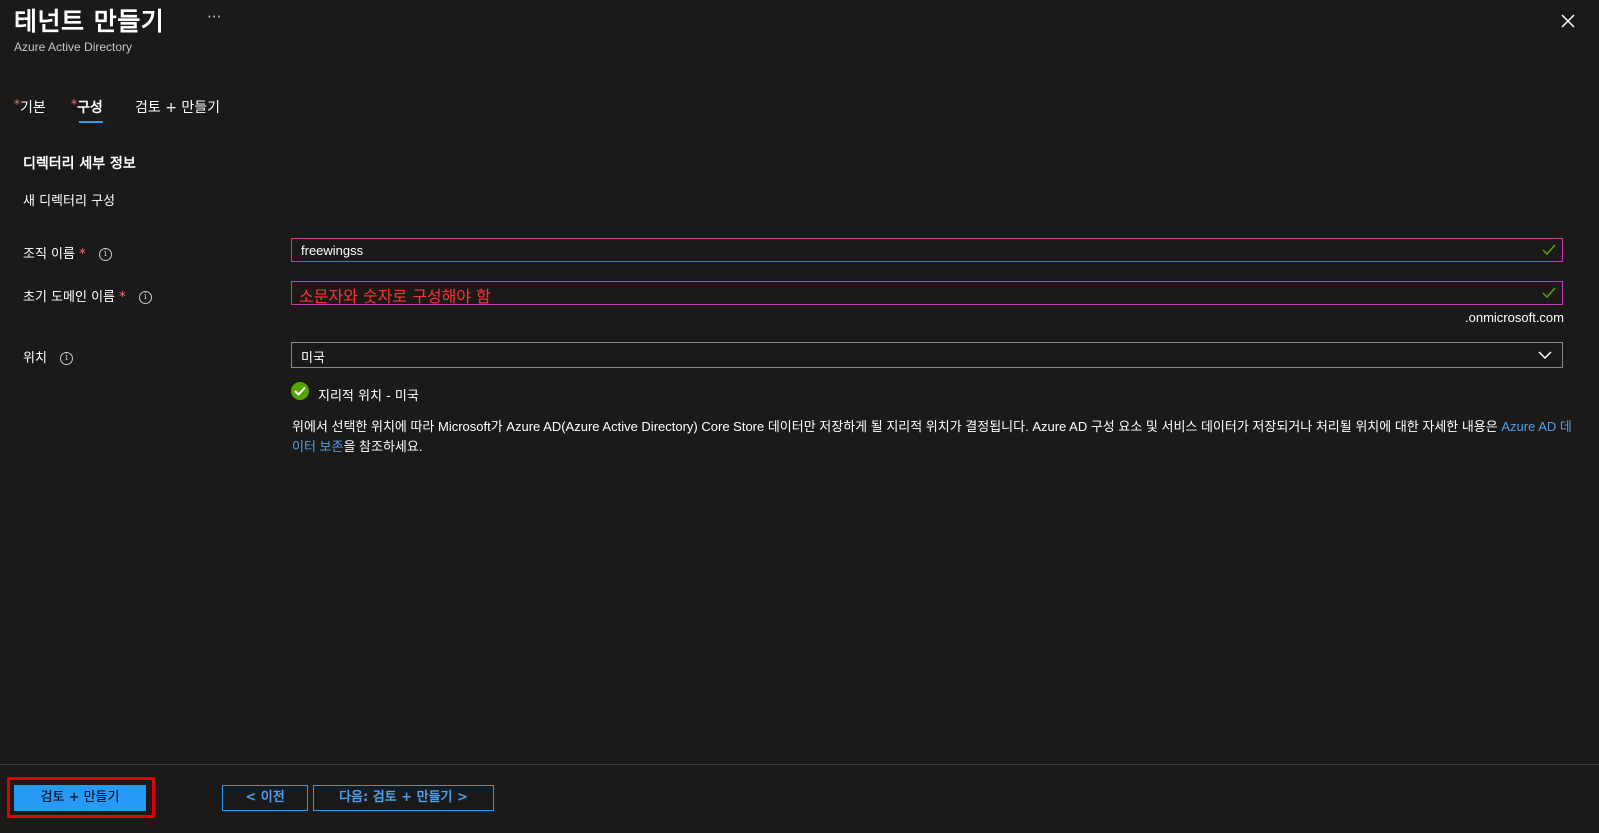 The height and width of the screenshot is (833, 1599). I want to click on success-check-icon, so click(300, 391).